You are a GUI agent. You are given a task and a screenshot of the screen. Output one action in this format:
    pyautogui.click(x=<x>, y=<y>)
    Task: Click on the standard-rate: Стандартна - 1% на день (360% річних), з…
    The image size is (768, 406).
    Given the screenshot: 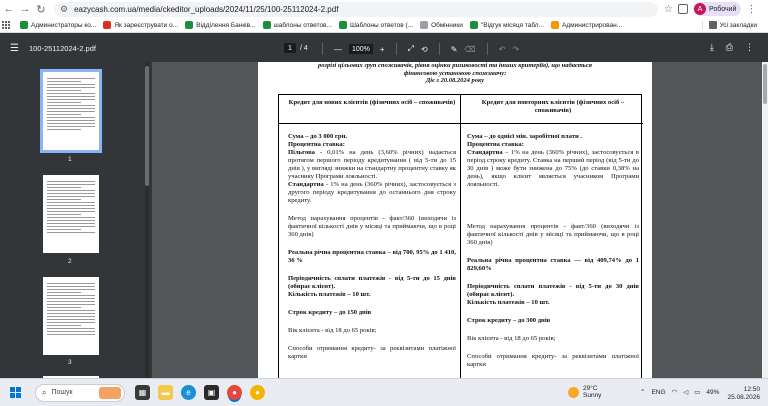 What is the action you would take?
    pyautogui.click(x=372, y=192)
    